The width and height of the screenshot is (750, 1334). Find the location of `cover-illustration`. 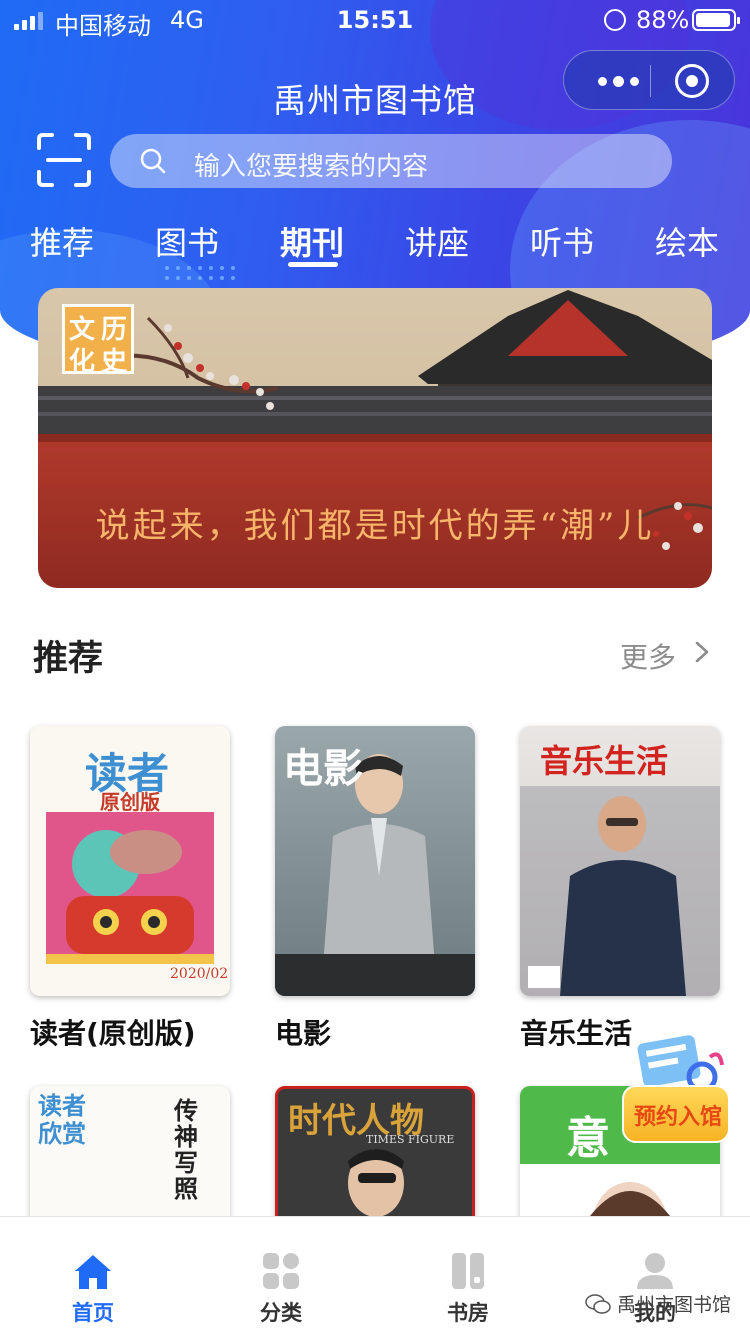

cover-illustration is located at coordinates (130, 888).